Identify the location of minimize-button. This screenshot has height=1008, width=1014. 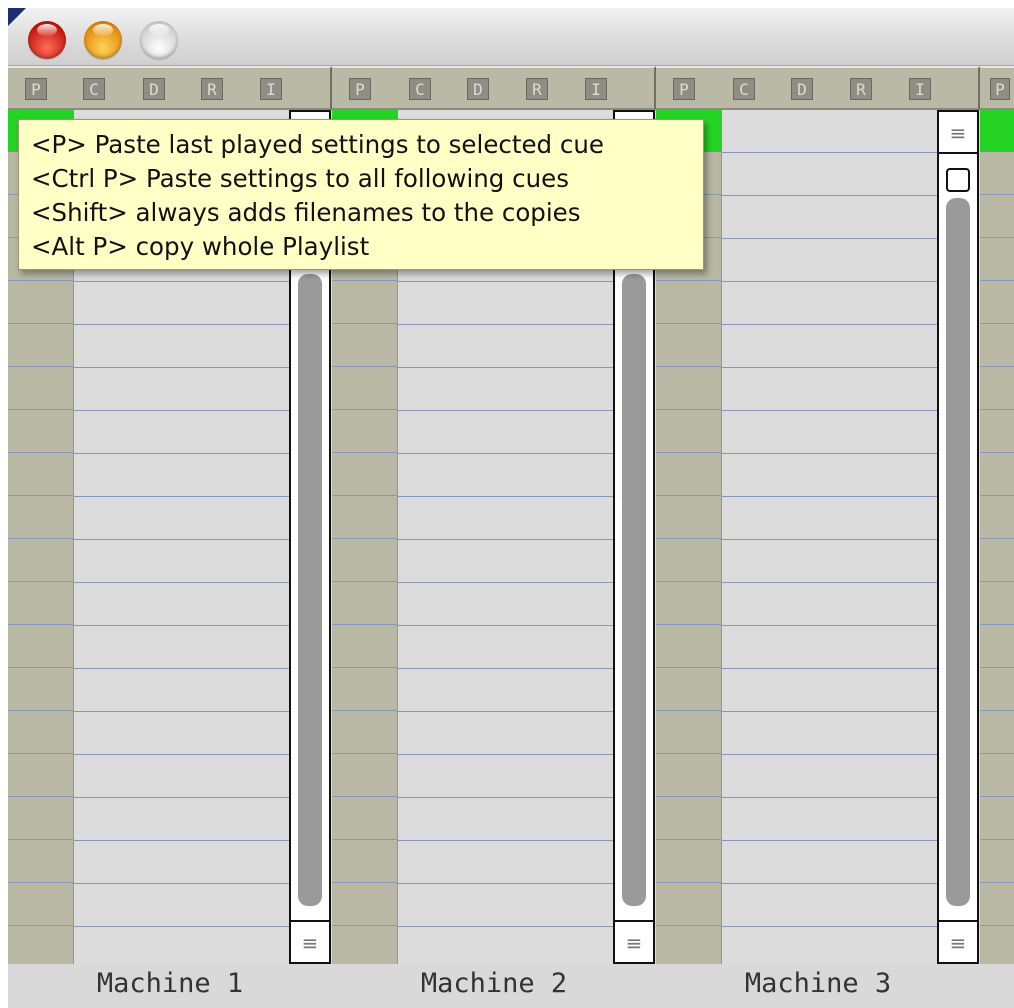
(103, 40).